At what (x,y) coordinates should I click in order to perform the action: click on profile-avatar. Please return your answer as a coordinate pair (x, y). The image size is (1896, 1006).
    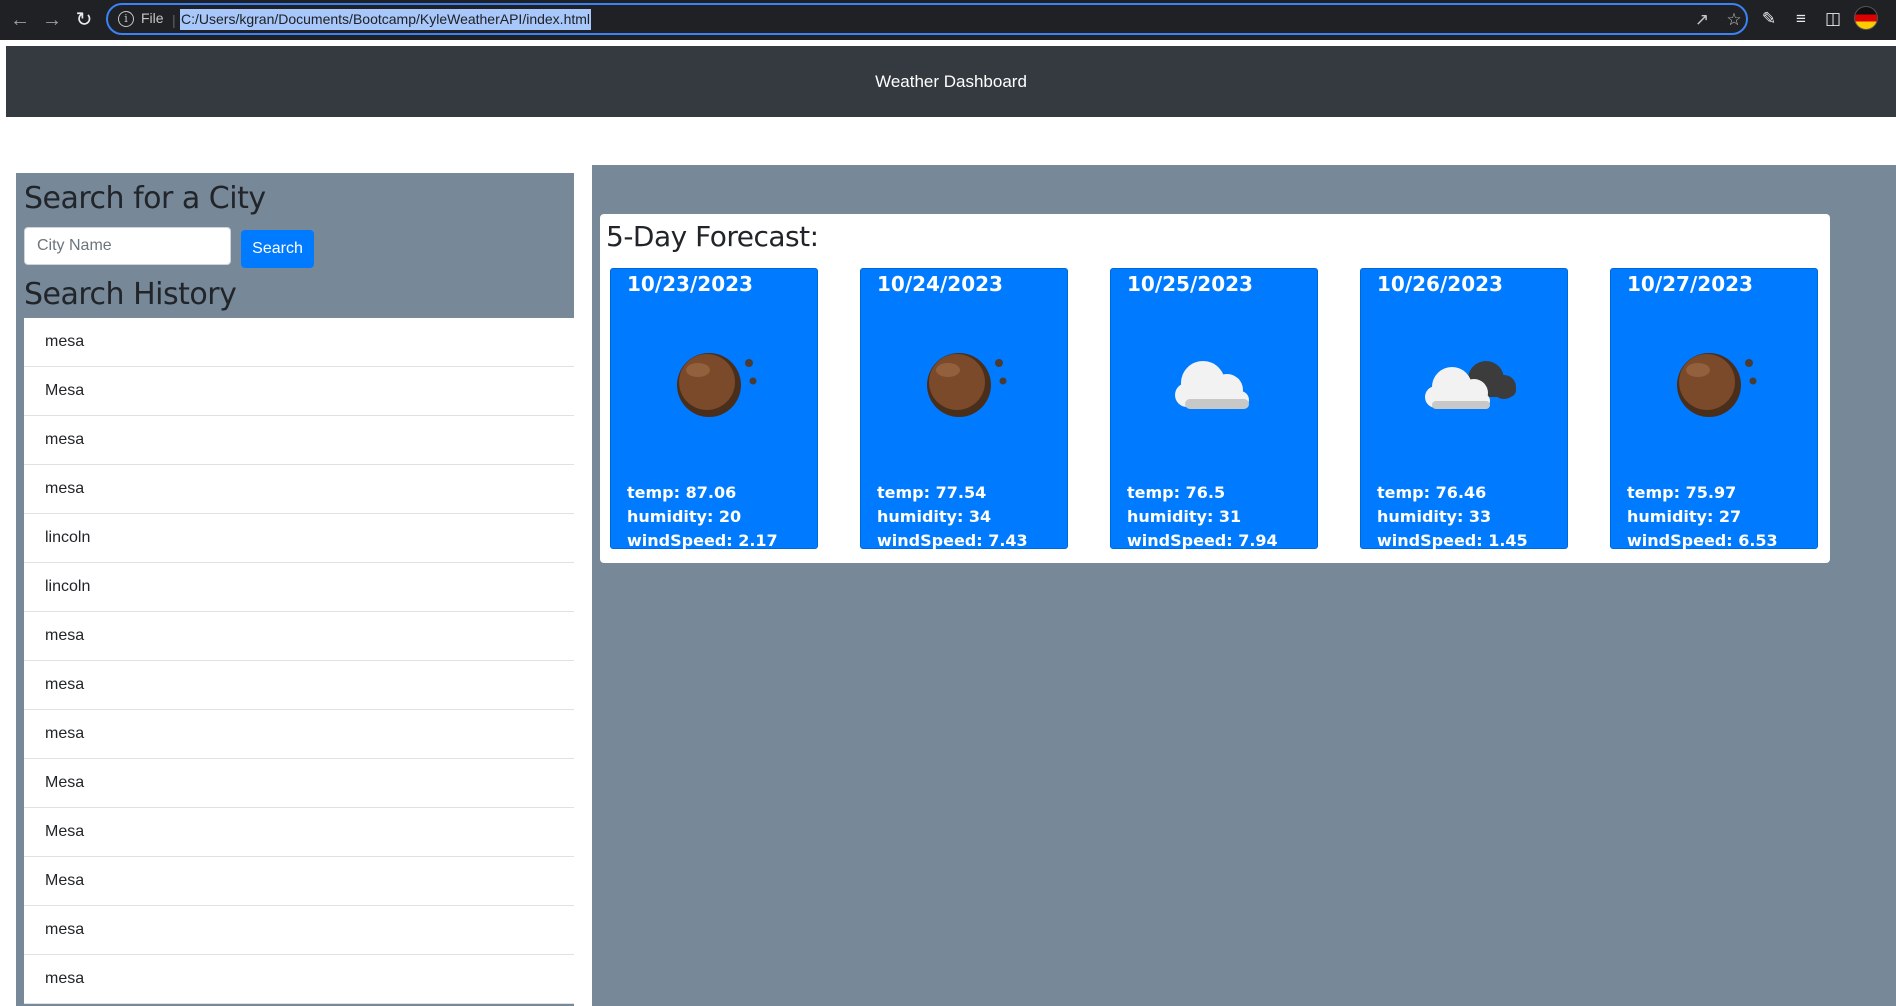
    Looking at the image, I should click on (1866, 18).